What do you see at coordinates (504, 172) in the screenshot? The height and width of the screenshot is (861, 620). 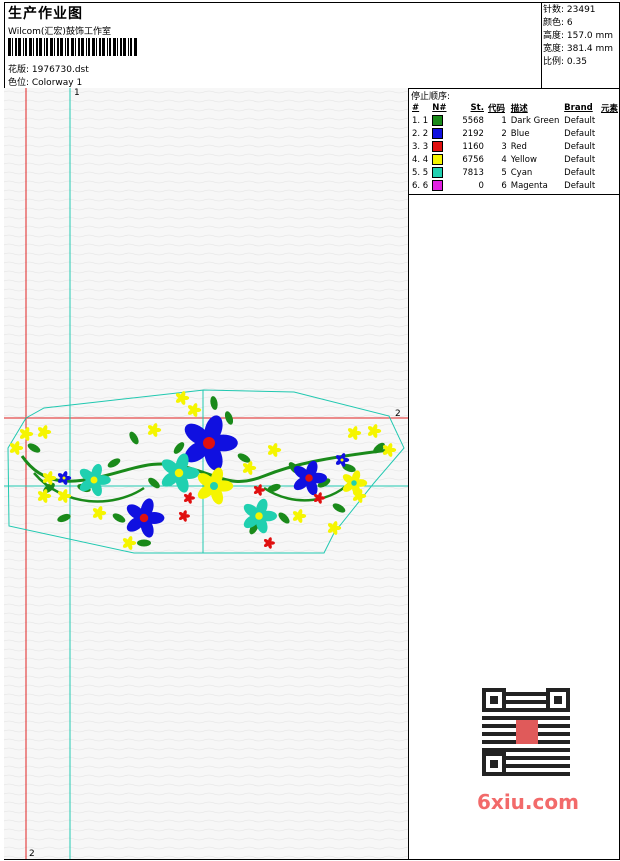 I see `row-code: 5` at bounding box center [504, 172].